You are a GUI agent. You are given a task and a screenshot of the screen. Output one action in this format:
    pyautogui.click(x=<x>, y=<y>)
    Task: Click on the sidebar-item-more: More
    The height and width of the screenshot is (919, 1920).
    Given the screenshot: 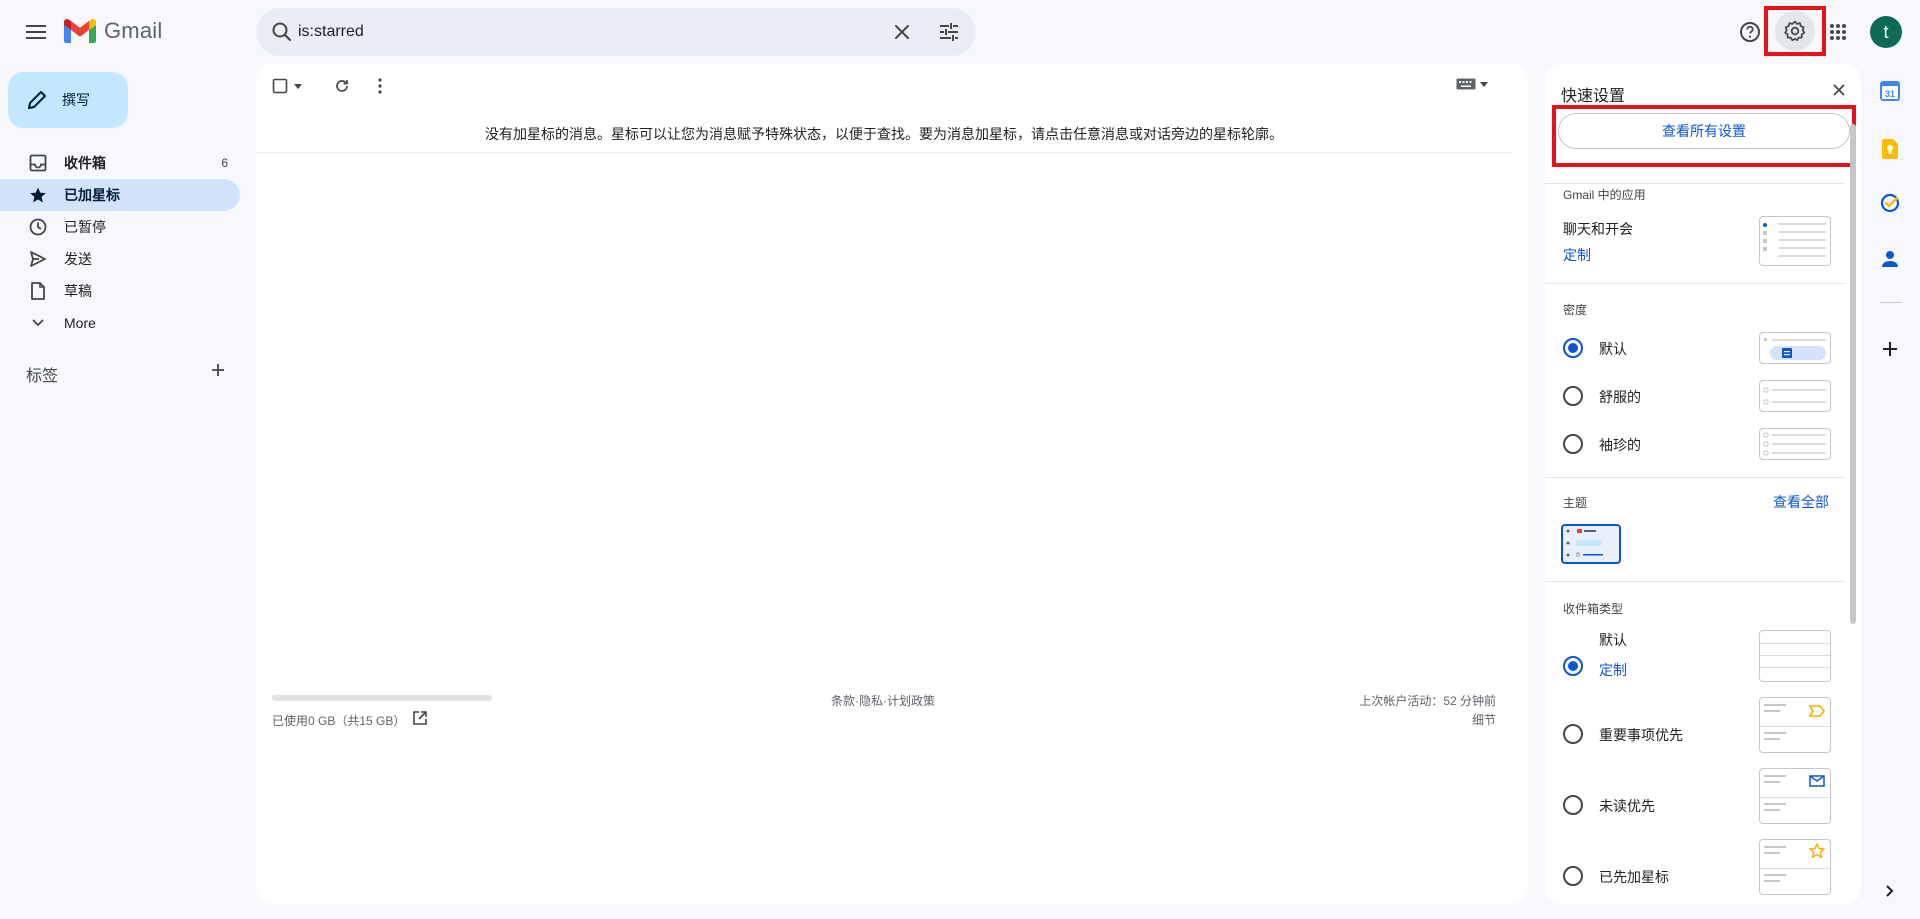 What is the action you would take?
    pyautogui.click(x=120, y=323)
    